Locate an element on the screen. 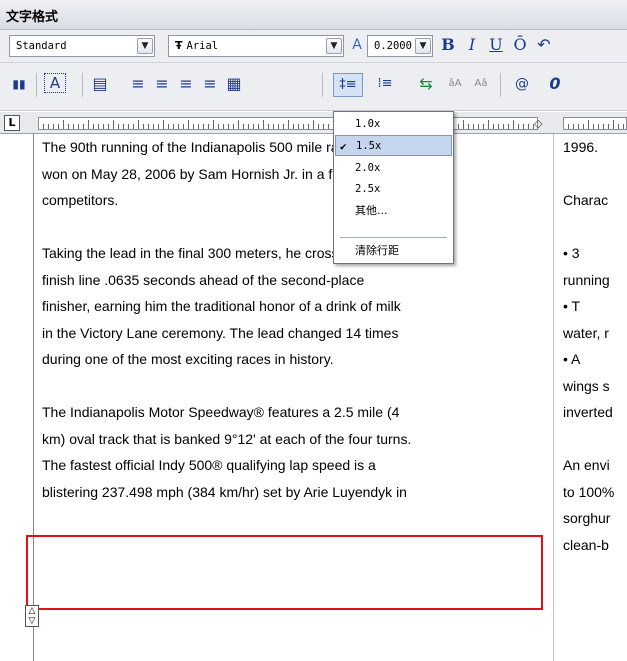  style-select-value: Standard is located at coordinates (41, 46).